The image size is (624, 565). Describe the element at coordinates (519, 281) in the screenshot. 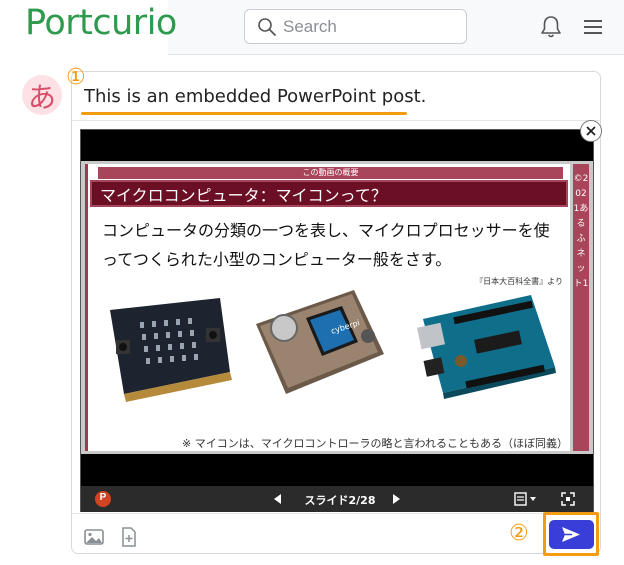

I see `slide-citation: 『日本大百科全書』より` at that location.